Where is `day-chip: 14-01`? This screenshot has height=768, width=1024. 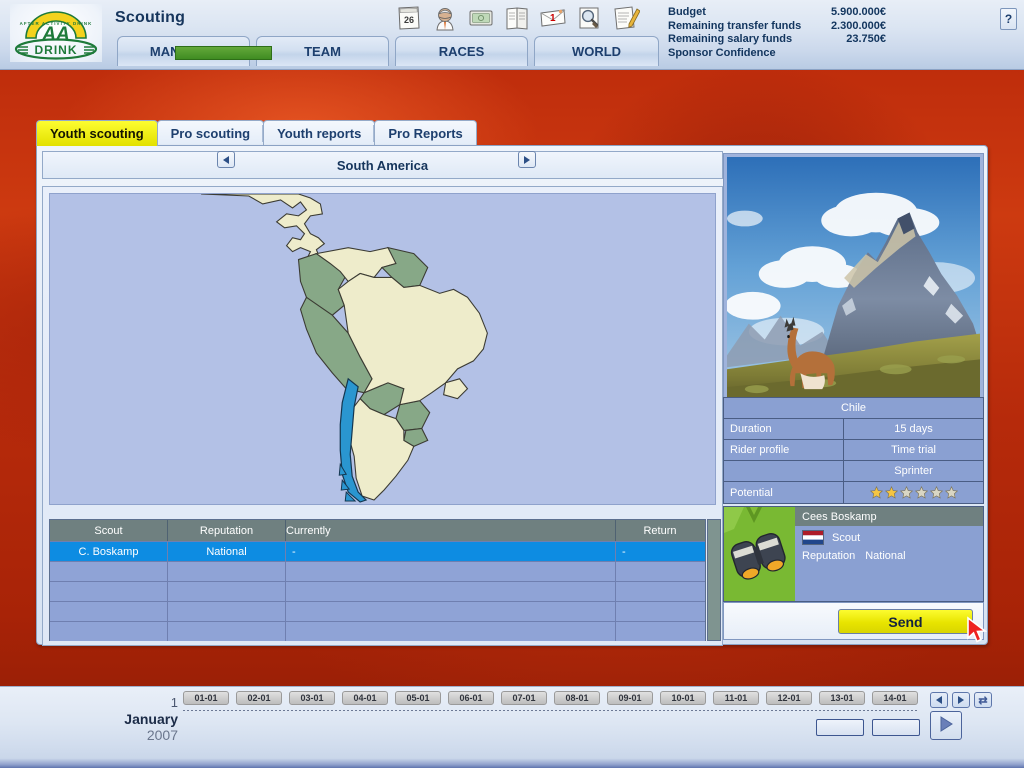 day-chip: 14-01 is located at coordinates (895, 698).